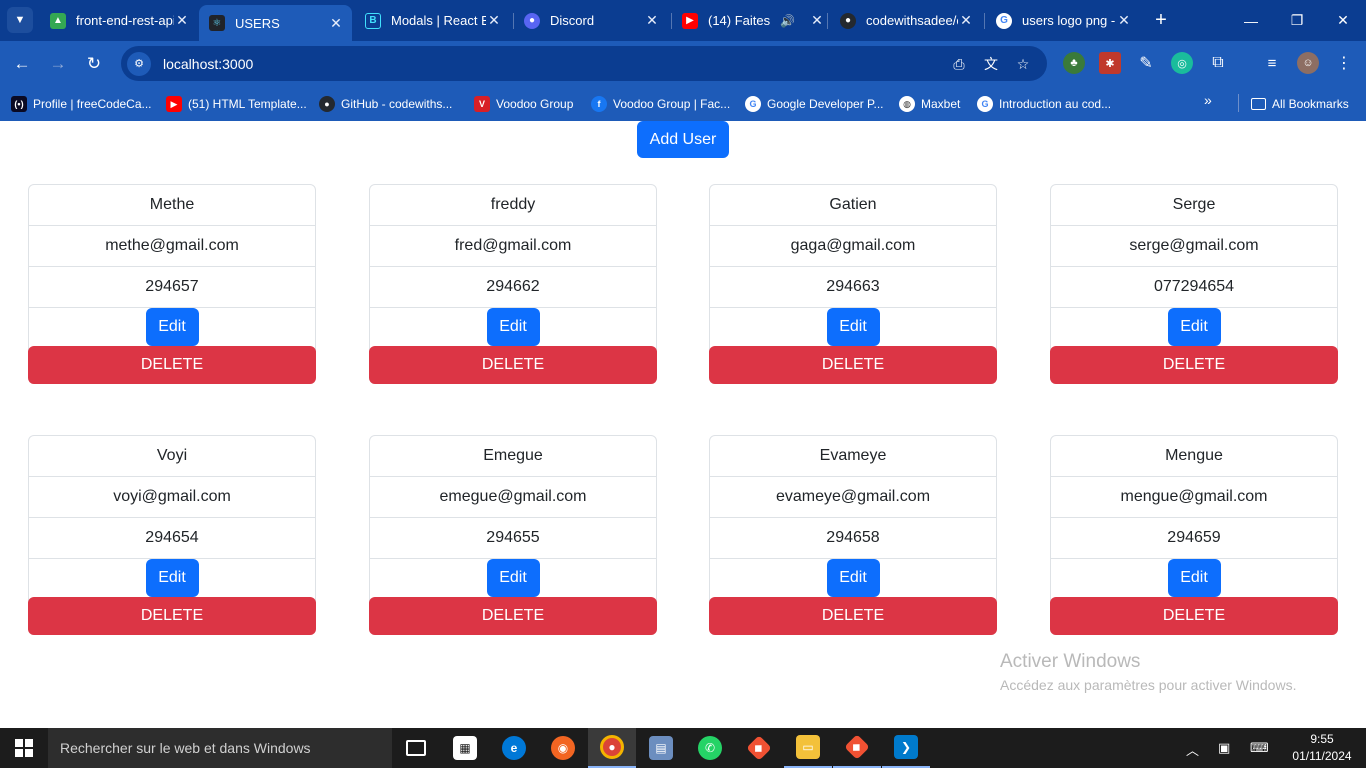 The width and height of the screenshot is (1366, 768). What do you see at coordinates (906, 20) in the screenshot?
I see `tab-github: ● codewithsadee/c ✕` at bounding box center [906, 20].